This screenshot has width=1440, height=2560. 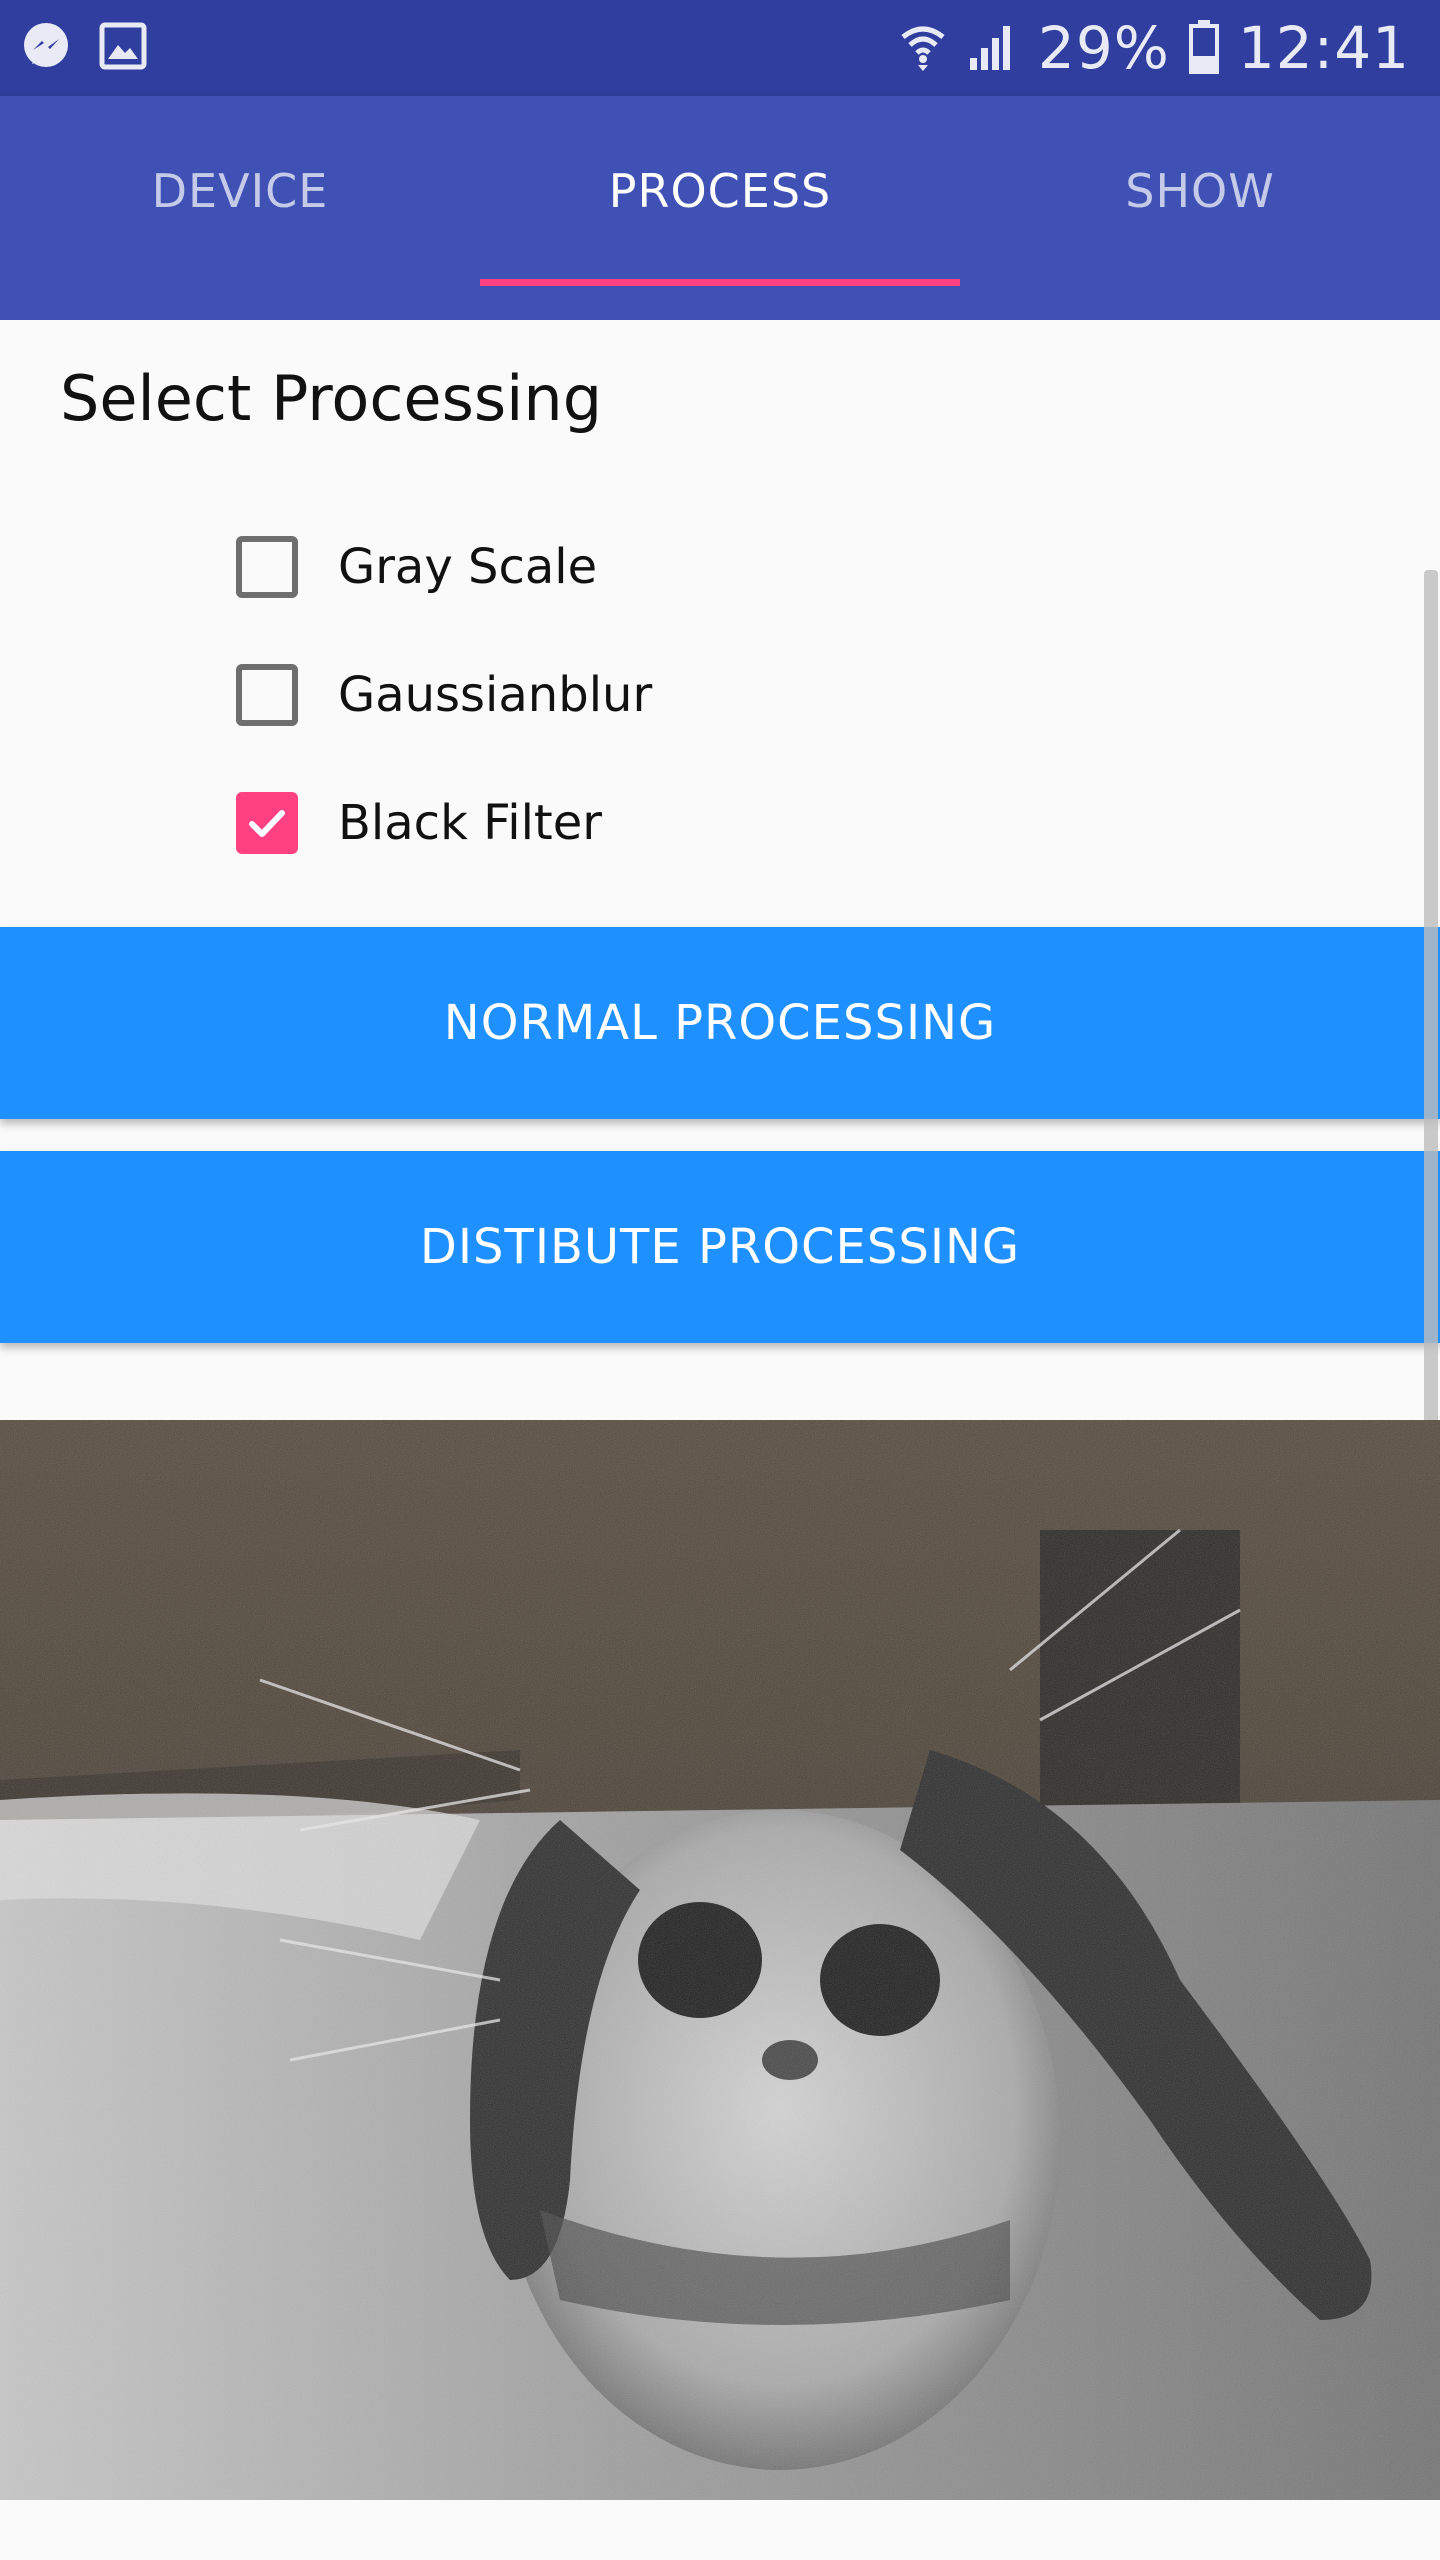 I want to click on tab-device: DEVICE, so click(x=240, y=191).